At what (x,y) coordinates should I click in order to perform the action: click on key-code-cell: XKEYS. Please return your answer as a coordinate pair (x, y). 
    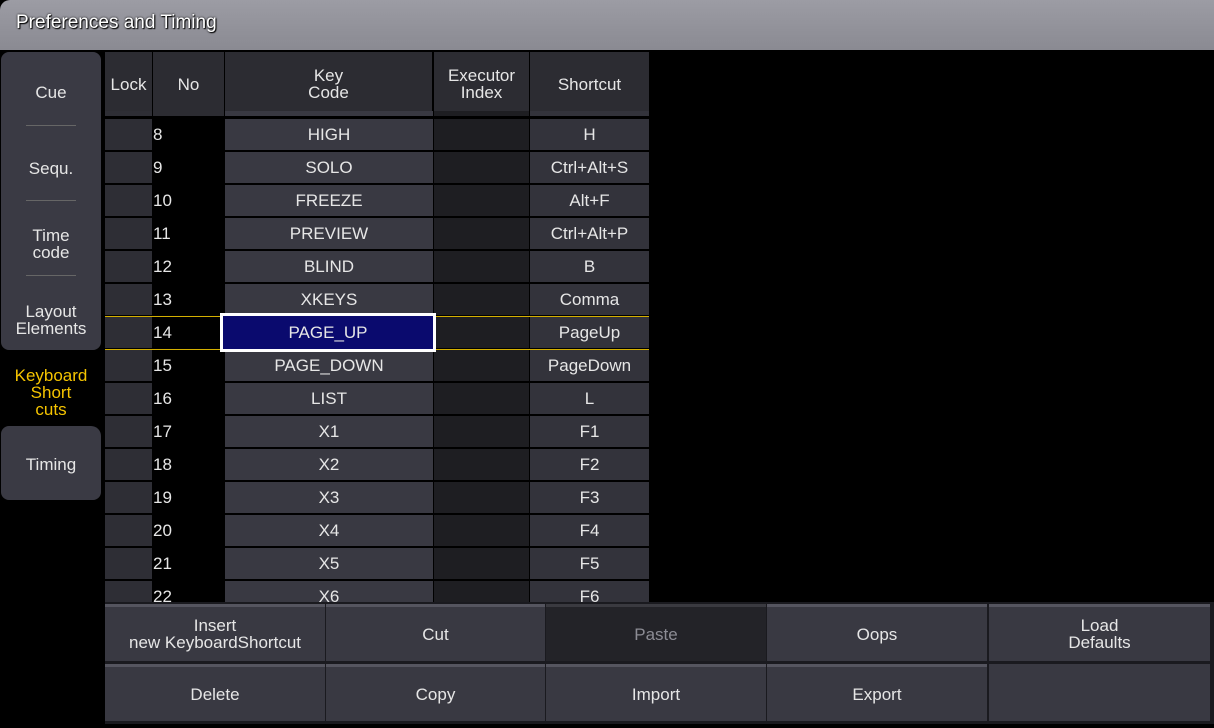
    Looking at the image, I should click on (329, 299).